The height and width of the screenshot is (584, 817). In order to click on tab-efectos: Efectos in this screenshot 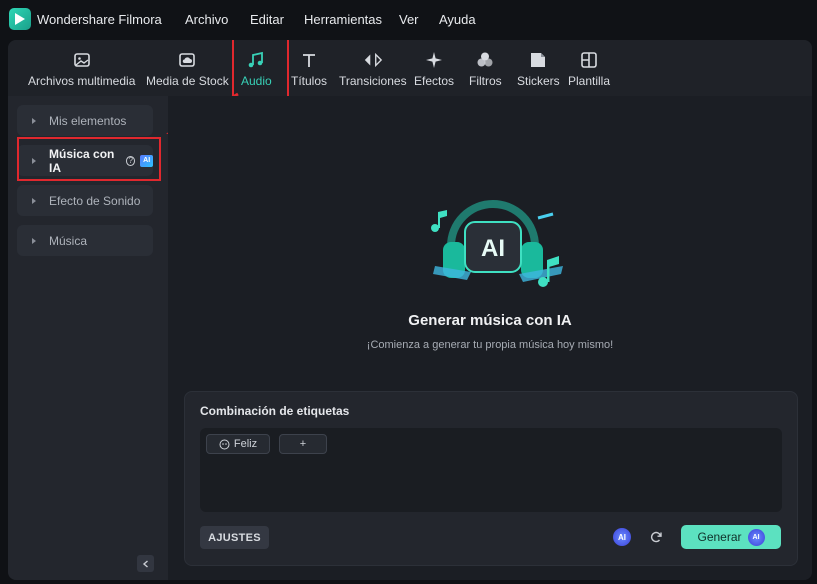, I will do `click(434, 69)`.